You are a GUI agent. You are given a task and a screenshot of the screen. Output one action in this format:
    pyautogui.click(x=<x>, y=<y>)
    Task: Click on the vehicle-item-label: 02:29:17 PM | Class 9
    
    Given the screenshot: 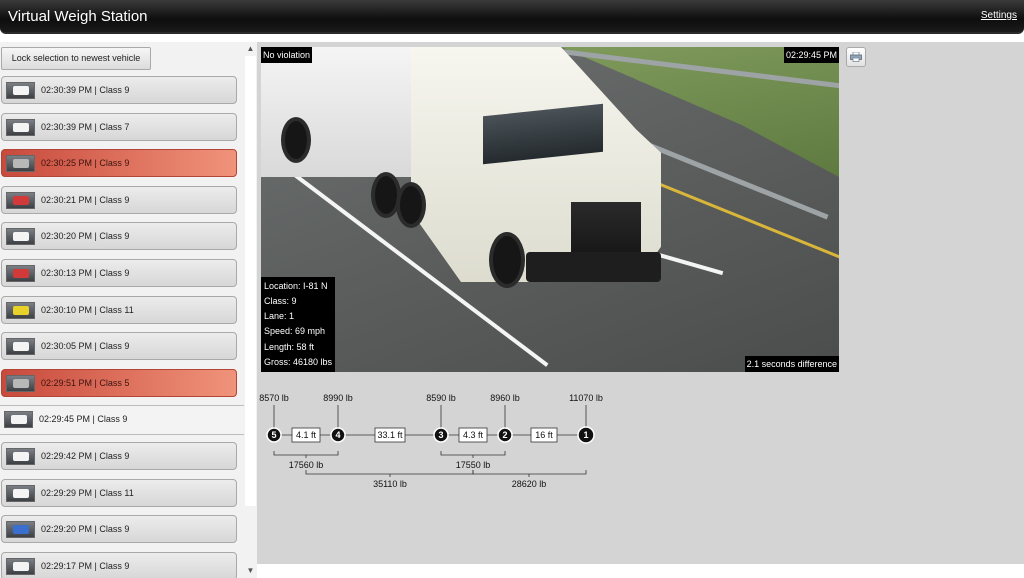 What is the action you would take?
    pyautogui.click(x=85, y=565)
    